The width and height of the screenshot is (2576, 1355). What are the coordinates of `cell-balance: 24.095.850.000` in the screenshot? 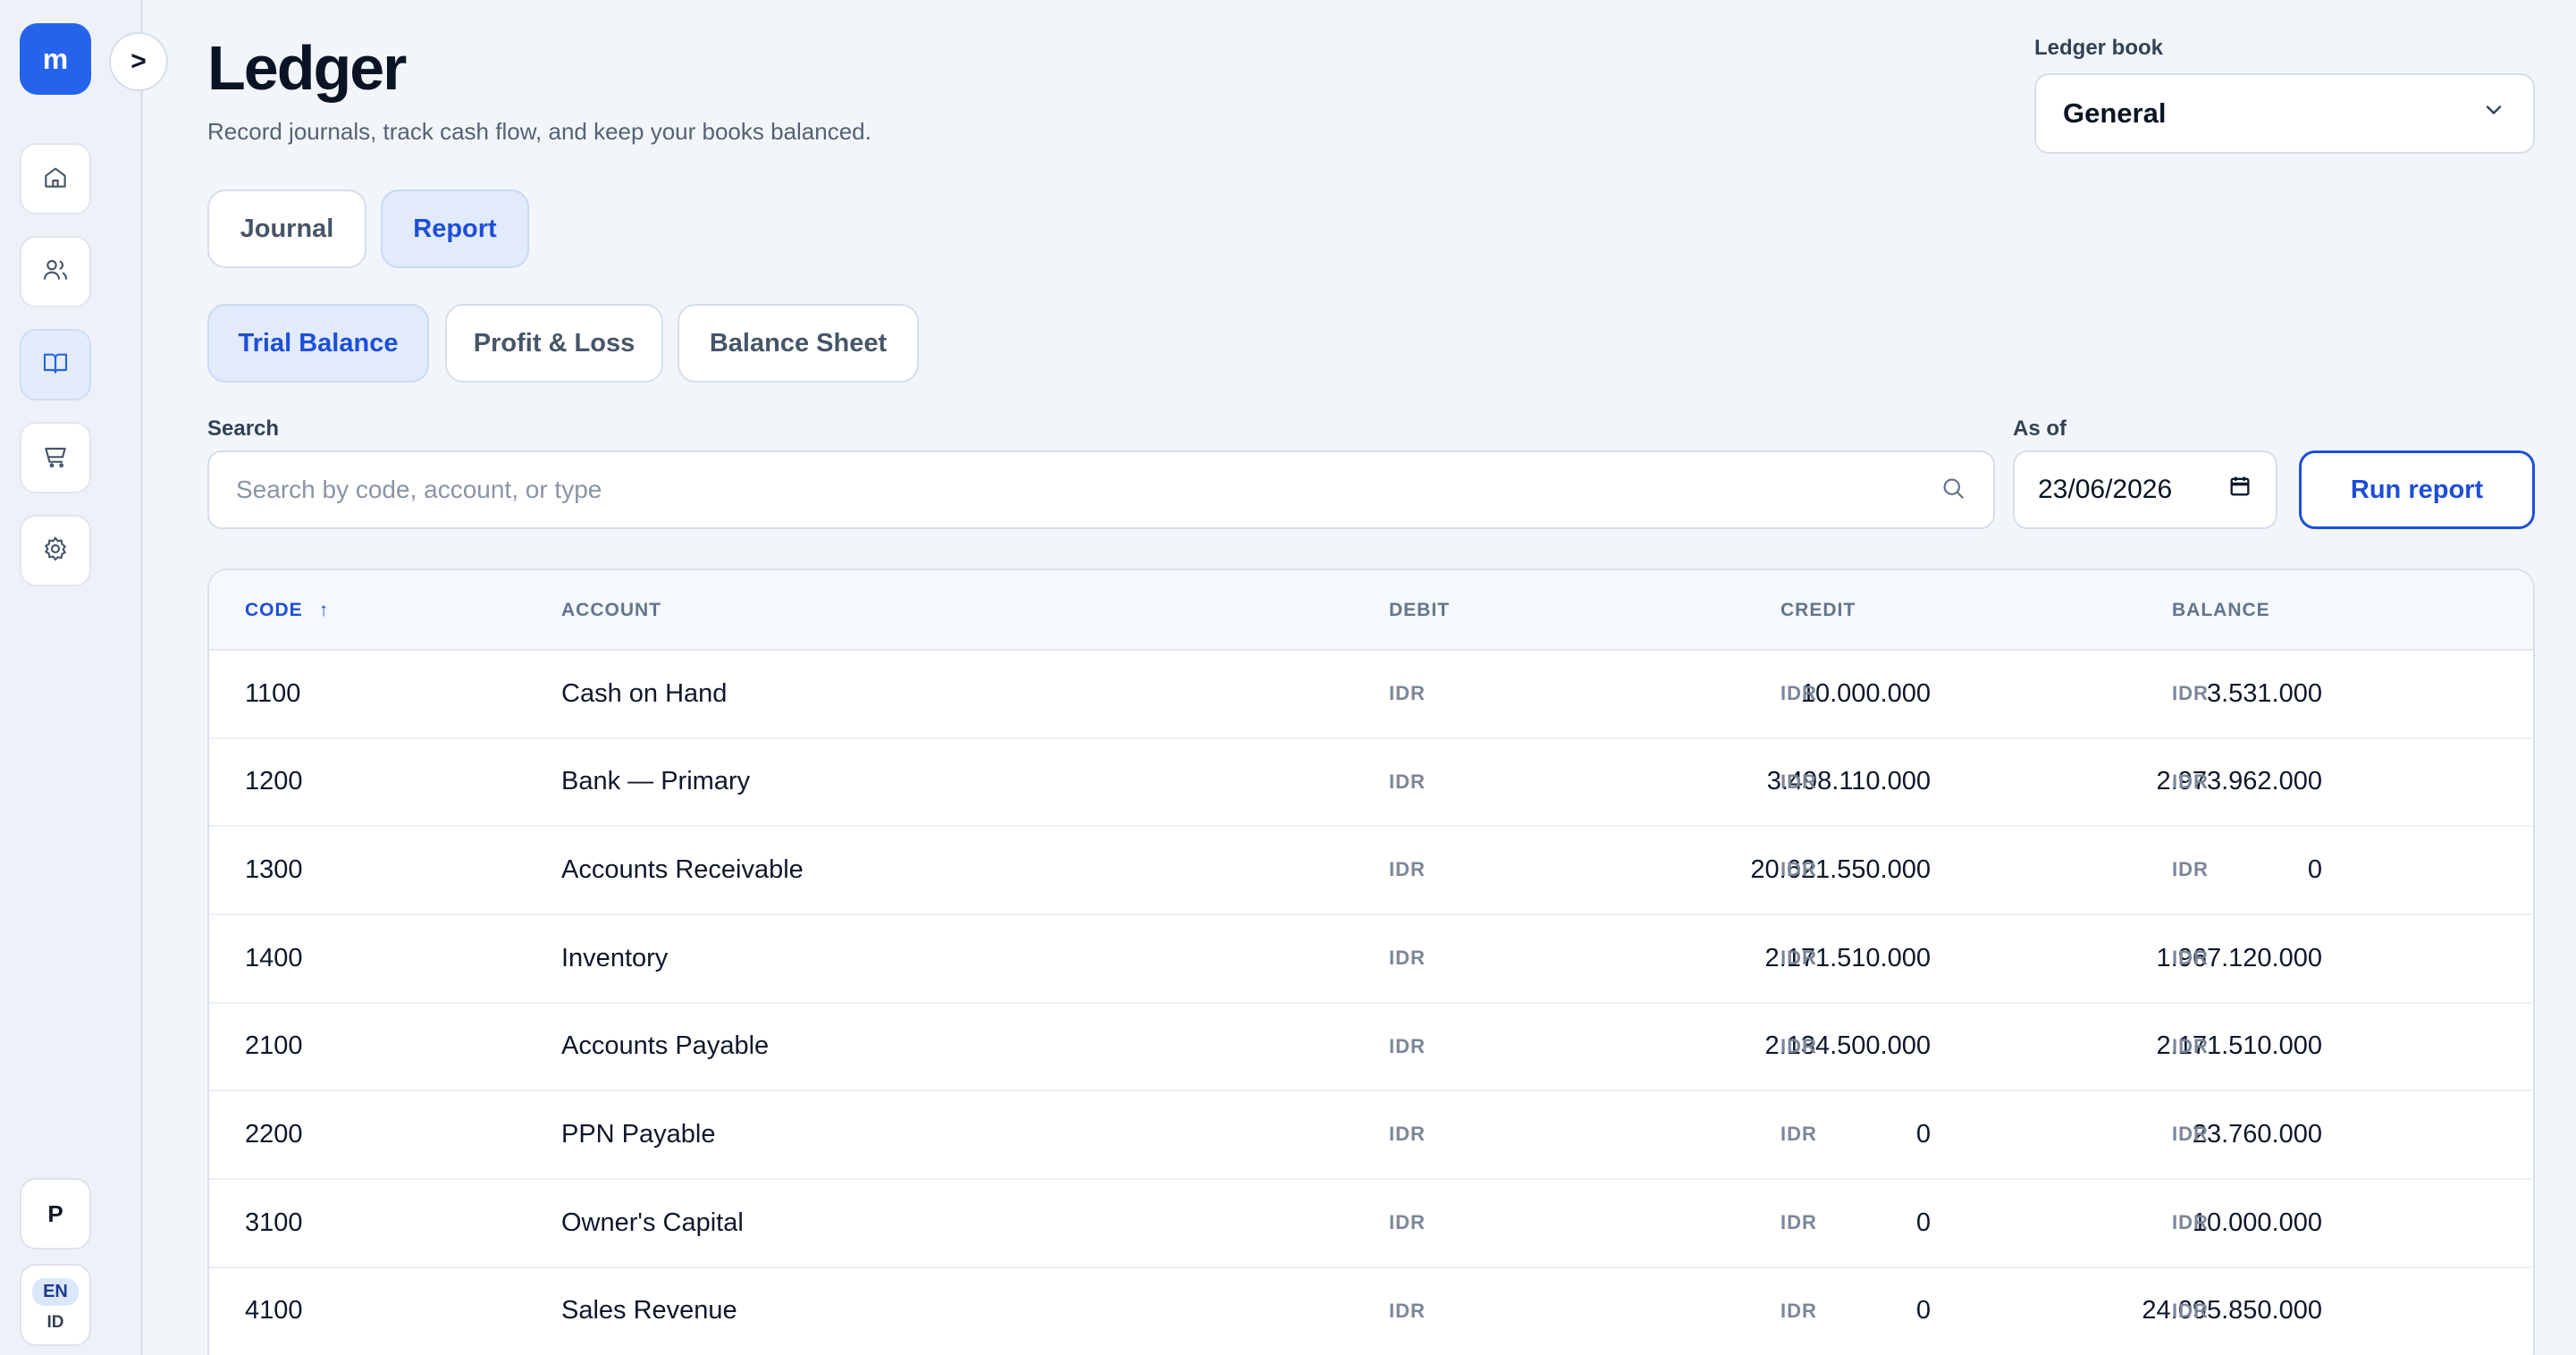 It's located at (2390, 1311).